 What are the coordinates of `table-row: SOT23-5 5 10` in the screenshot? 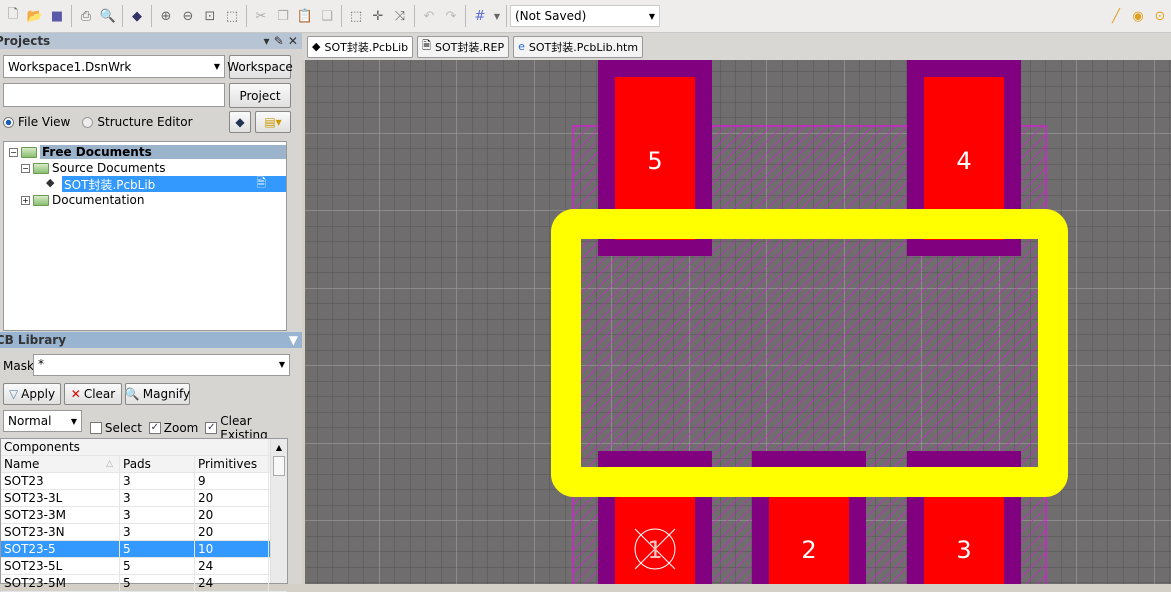 It's located at (144, 549).